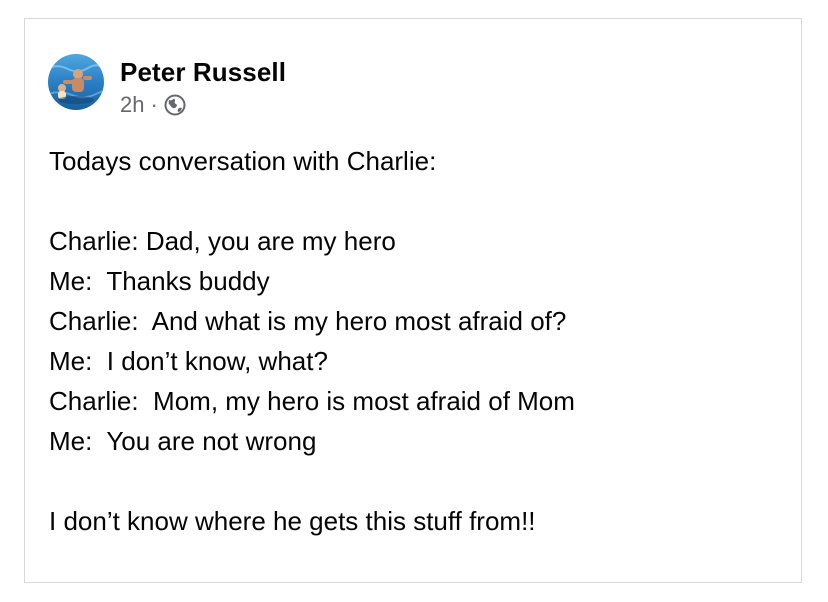 Image resolution: width=828 pixels, height=602 pixels. Describe the element at coordinates (183, 441) in the screenshot. I see `post-body-line: Me: You are not wrong` at that location.